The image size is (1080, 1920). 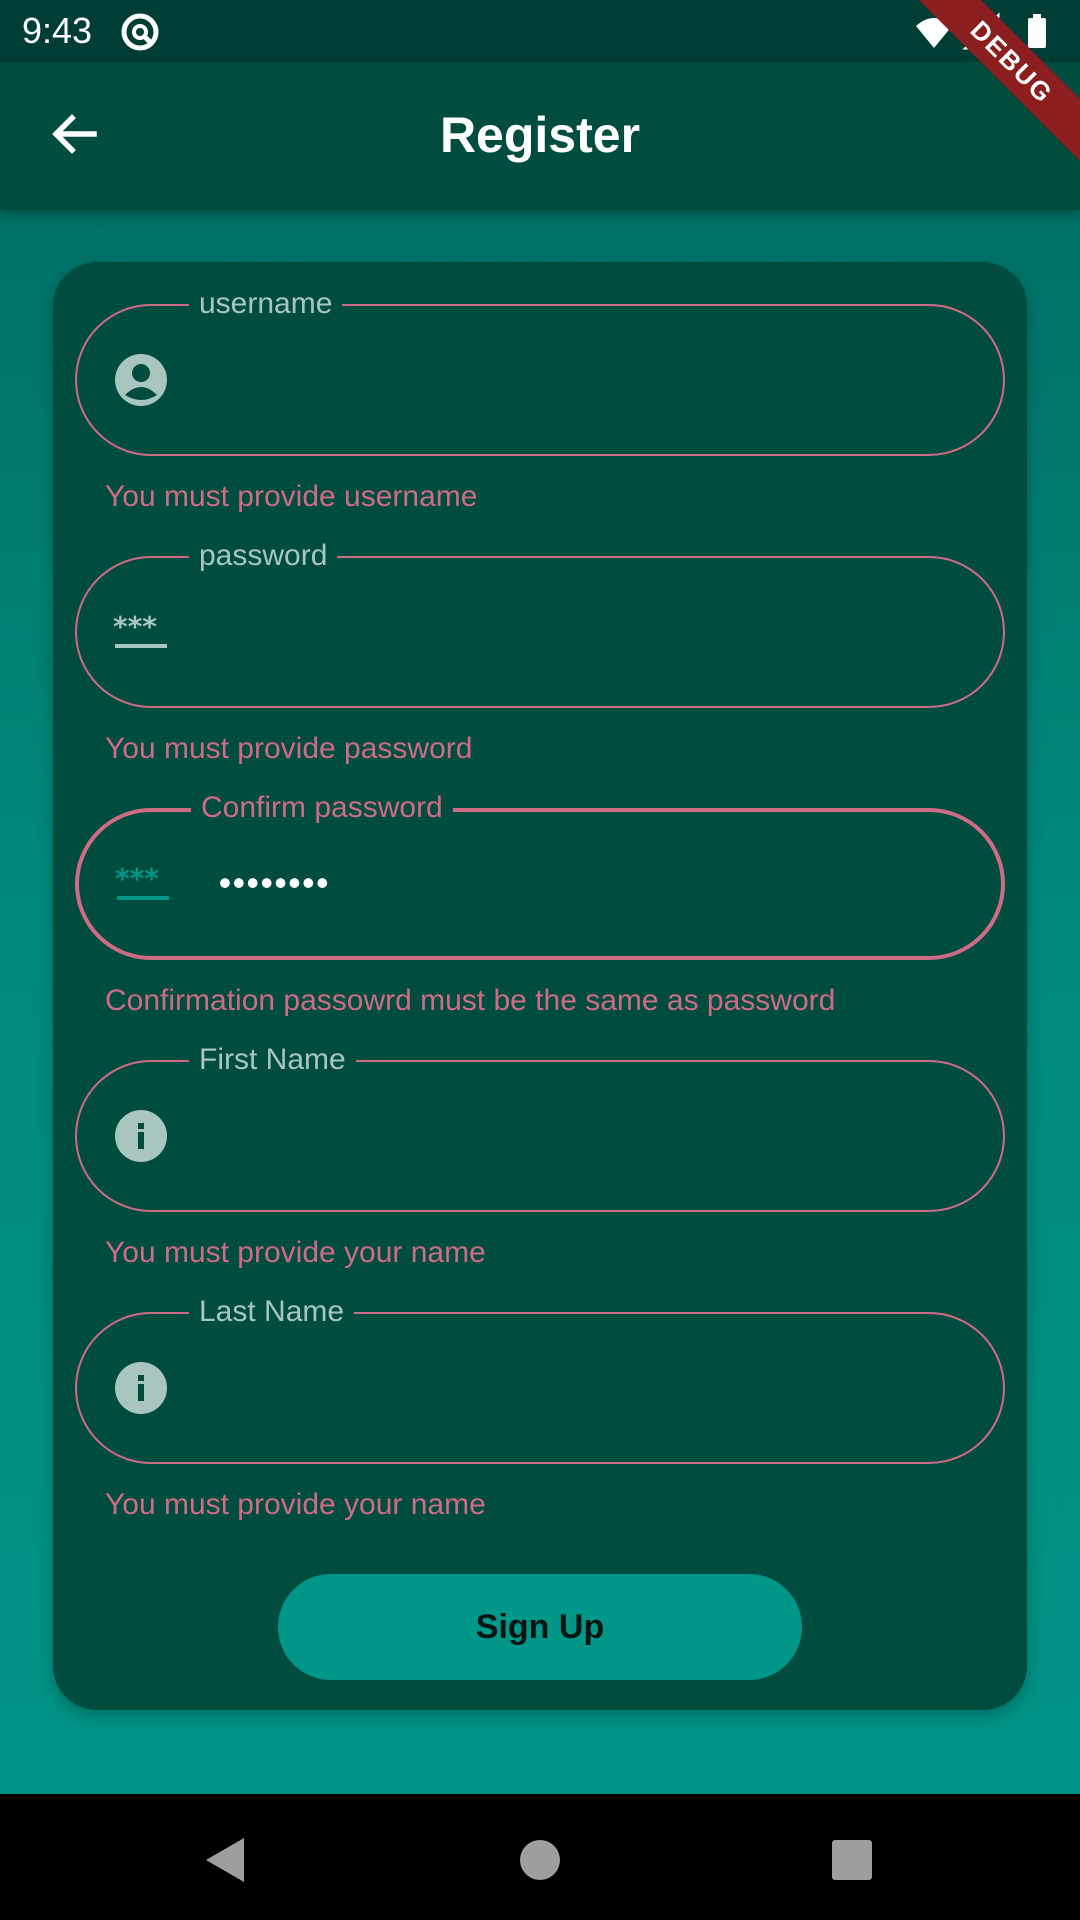 What do you see at coordinates (141, 380) in the screenshot?
I see `account-circle-icon` at bounding box center [141, 380].